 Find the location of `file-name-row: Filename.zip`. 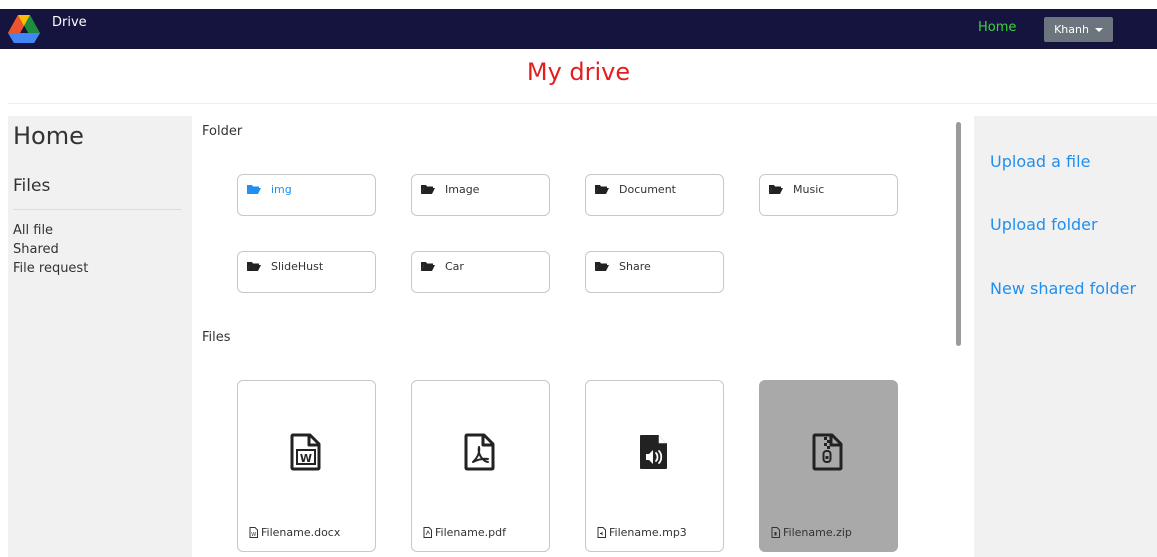

file-name-row: Filename.zip is located at coordinates (811, 532).